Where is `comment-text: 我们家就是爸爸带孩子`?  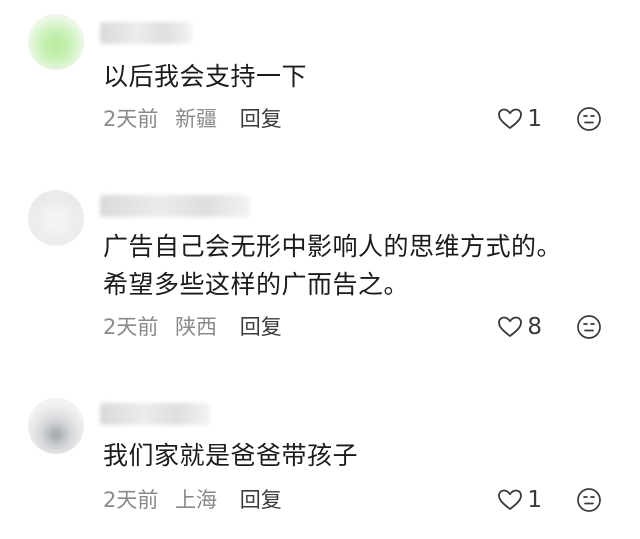 comment-text: 我们家就是爸爸带孩子 is located at coordinates (231, 455).